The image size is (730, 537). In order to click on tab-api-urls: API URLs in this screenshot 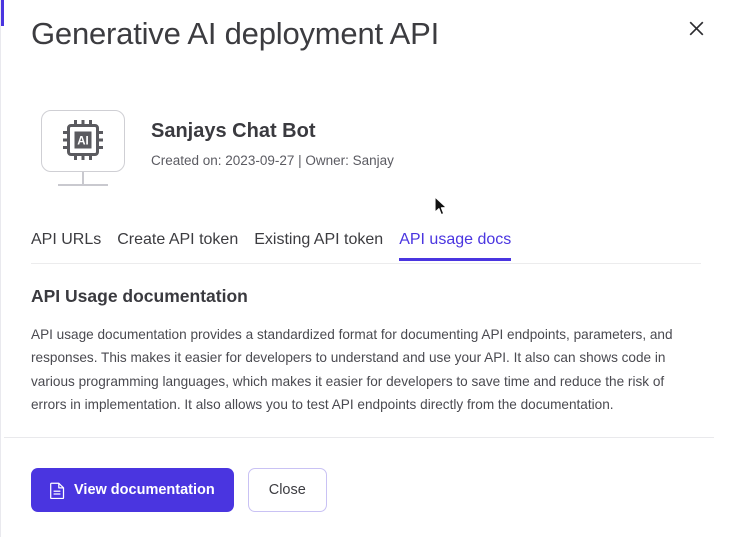, I will do `click(66, 244)`.